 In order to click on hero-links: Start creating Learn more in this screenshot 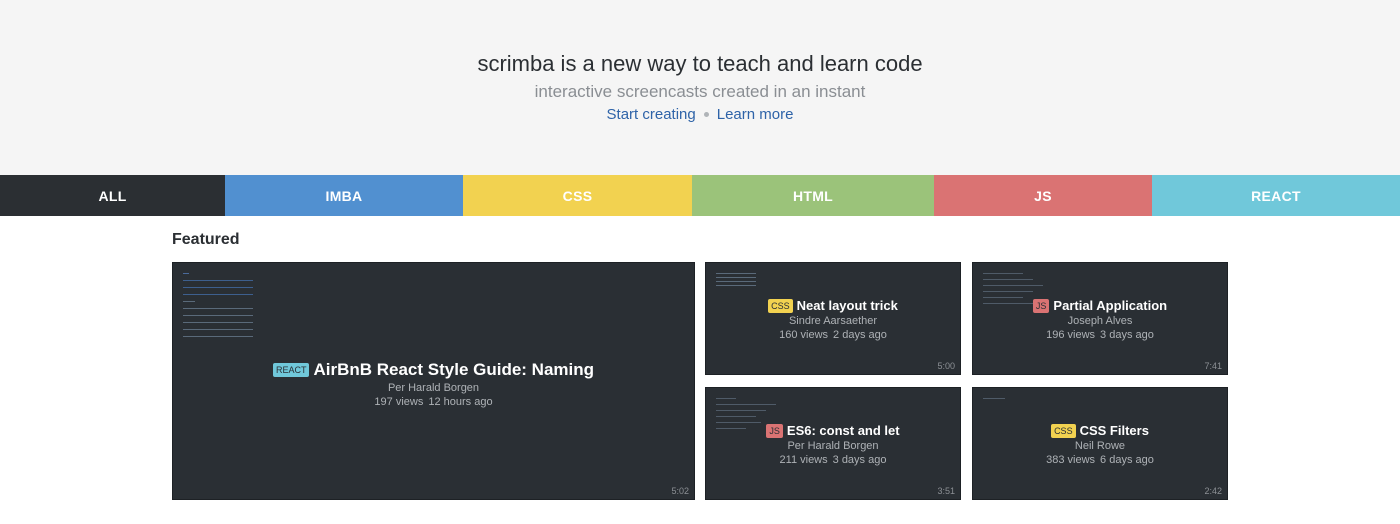, I will do `click(700, 114)`.